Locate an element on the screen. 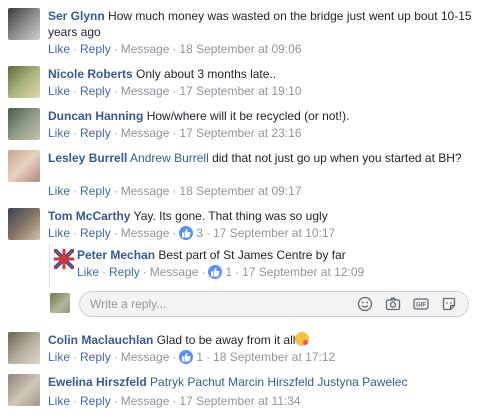 The width and height of the screenshot is (480, 415). commenter-name: Ser Glynn is located at coordinates (76, 16).